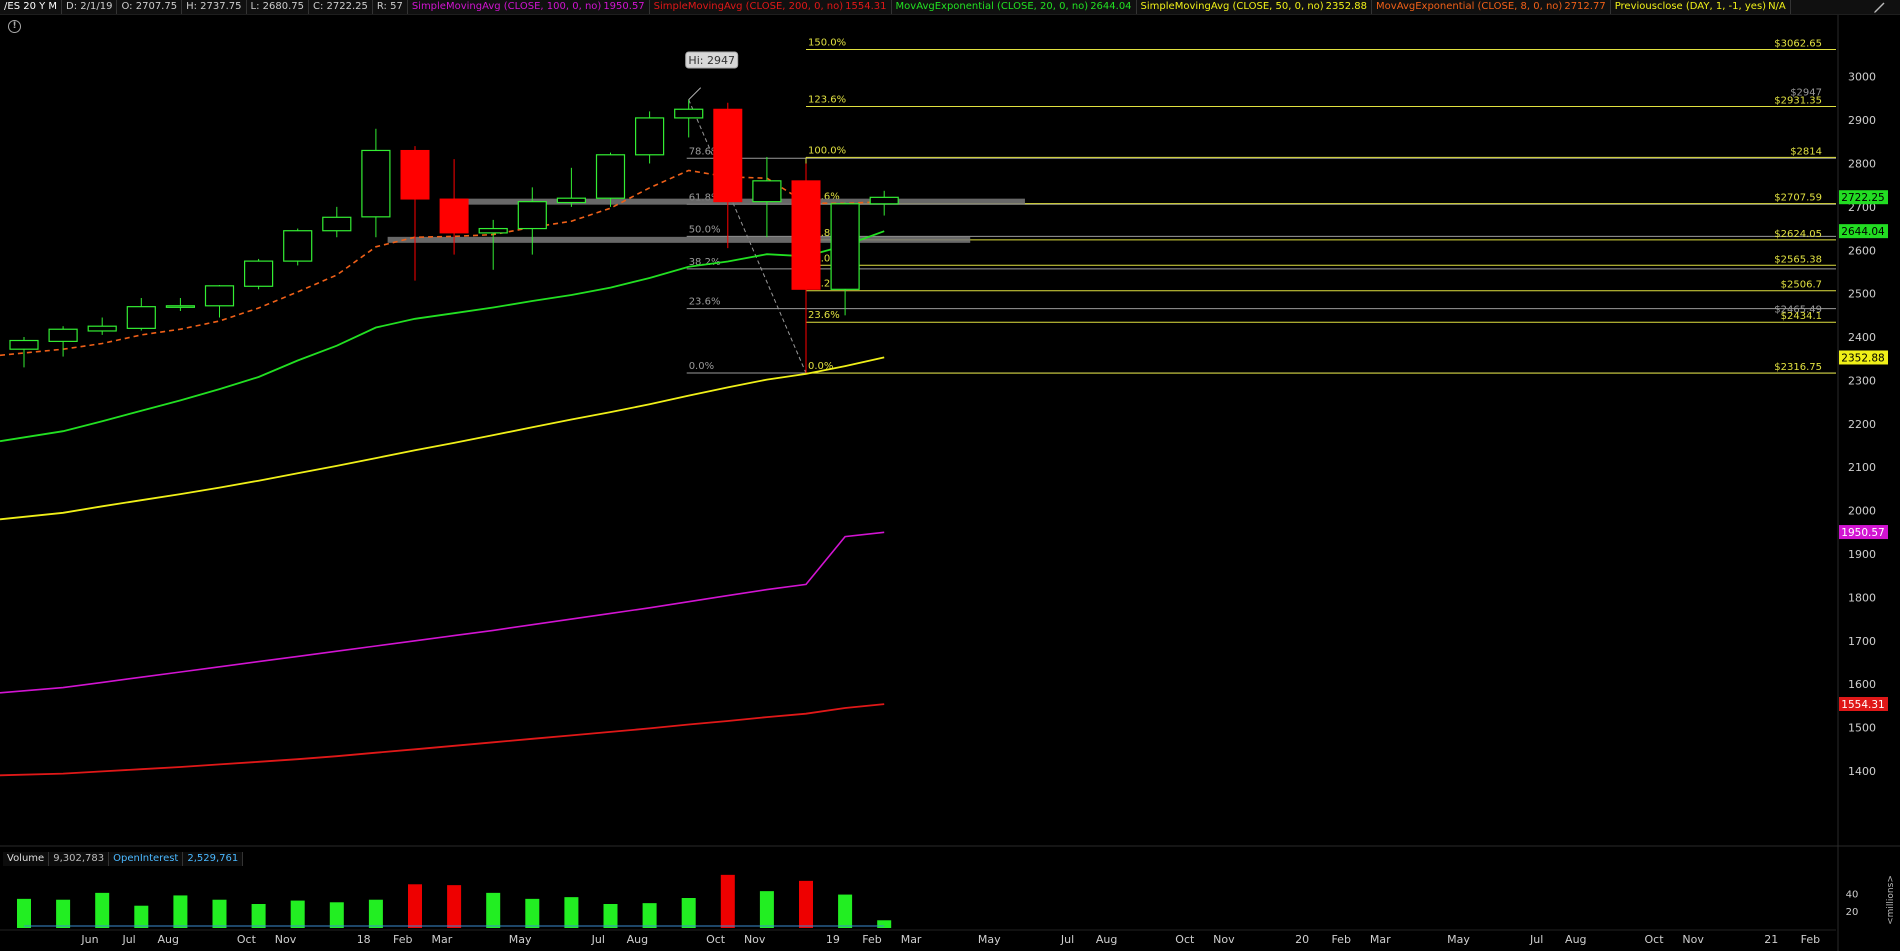 This screenshot has width=1900, height=951. What do you see at coordinates (1852, 912) in the screenshot?
I see `volume-tick-label: 20` at bounding box center [1852, 912].